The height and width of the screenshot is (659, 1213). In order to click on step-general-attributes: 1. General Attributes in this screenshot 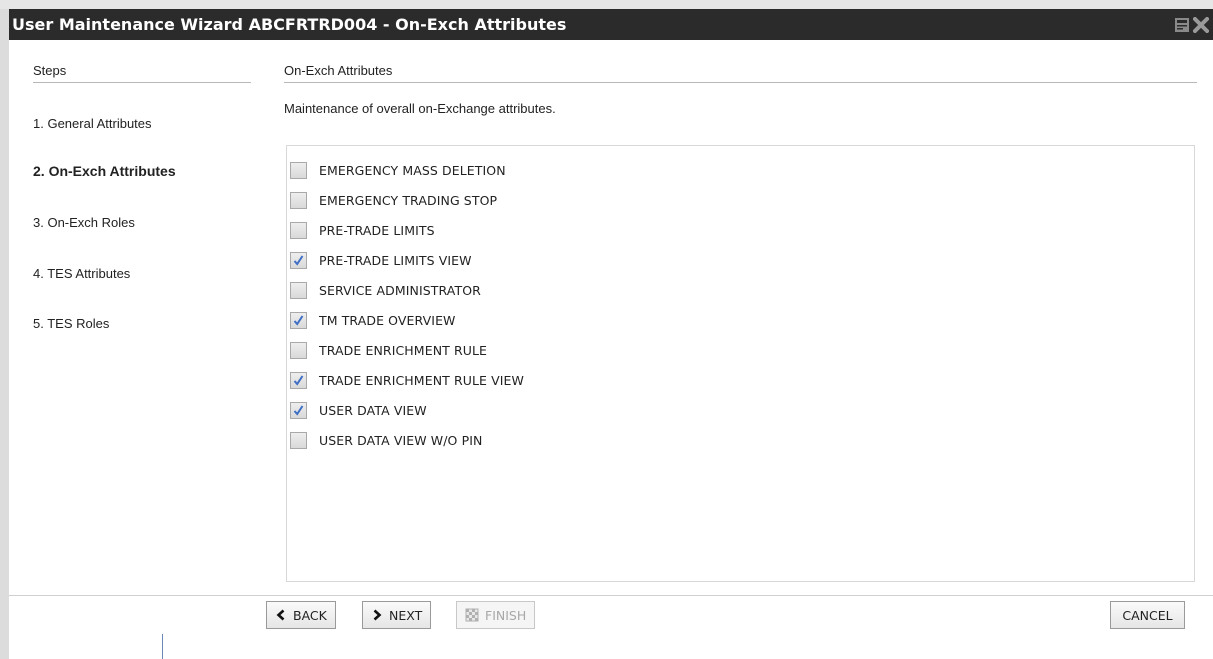, I will do `click(92, 123)`.